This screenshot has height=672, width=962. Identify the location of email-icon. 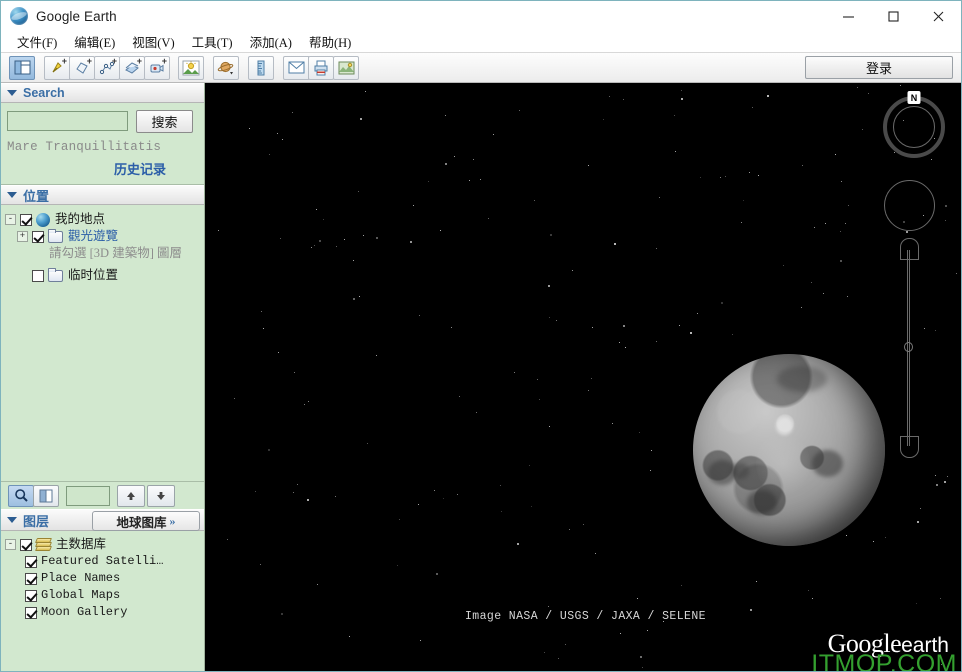
(296, 67).